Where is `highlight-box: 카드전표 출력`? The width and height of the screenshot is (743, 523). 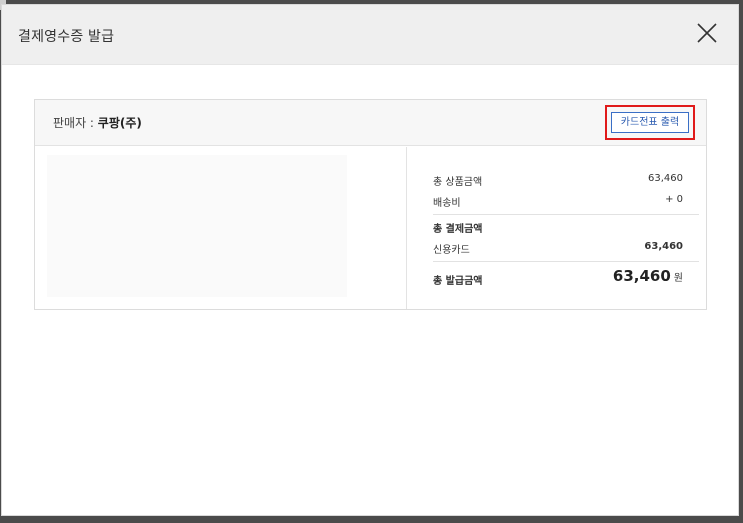
highlight-box: 카드전표 출력 is located at coordinates (650, 122).